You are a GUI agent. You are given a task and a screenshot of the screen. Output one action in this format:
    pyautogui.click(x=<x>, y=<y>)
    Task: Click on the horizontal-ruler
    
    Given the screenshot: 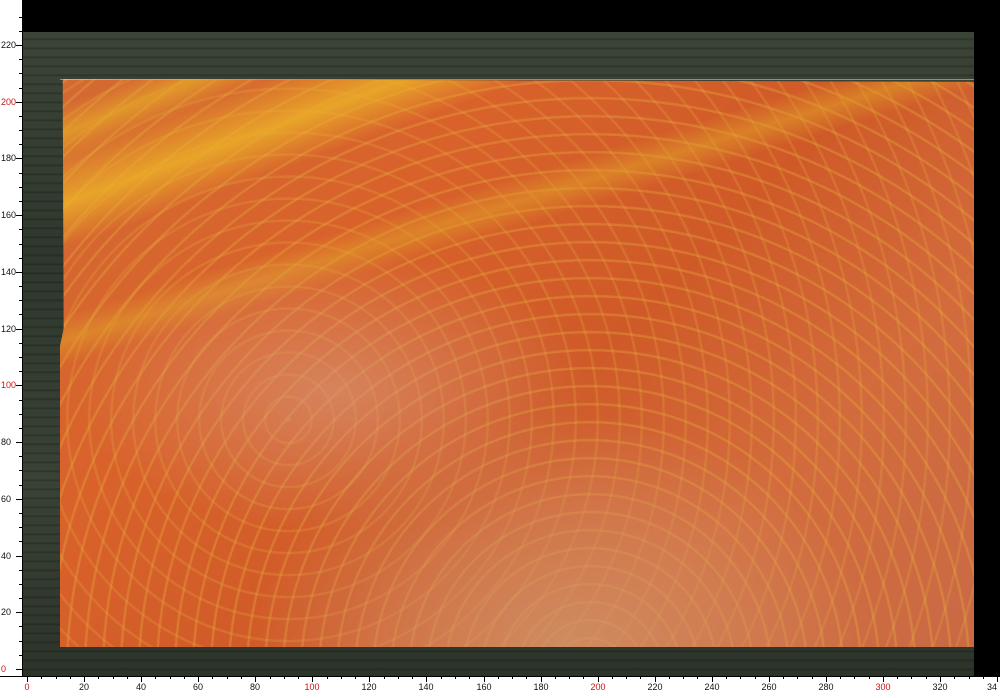 What is the action you would take?
    pyautogui.click(x=500, y=687)
    